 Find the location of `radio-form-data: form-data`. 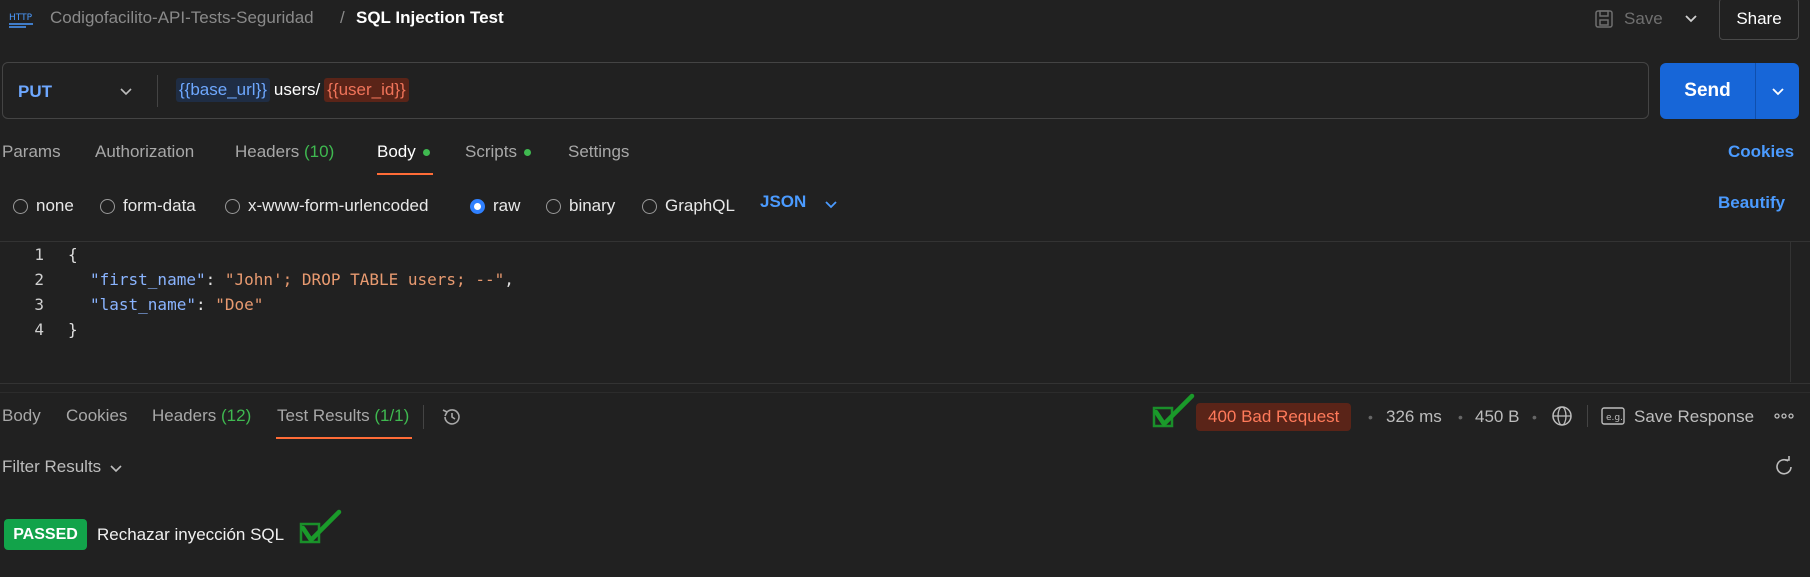

radio-form-data: form-data is located at coordinates (148, 206).